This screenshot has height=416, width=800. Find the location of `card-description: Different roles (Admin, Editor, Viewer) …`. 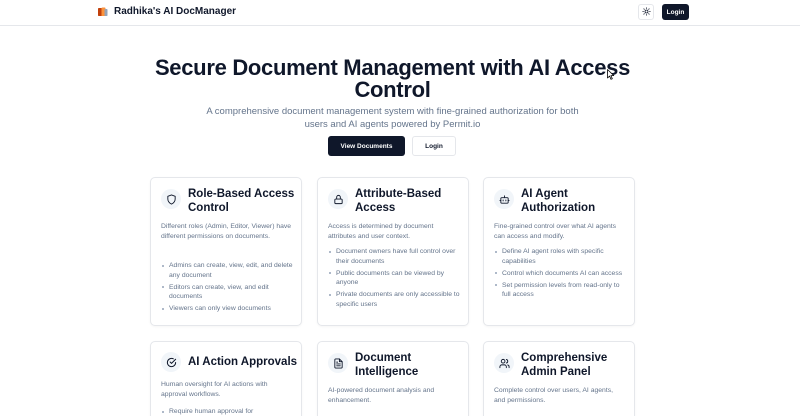

card-description: Different roles (Admin, Editor, Viewer) … is located at coordinates (226, 231).